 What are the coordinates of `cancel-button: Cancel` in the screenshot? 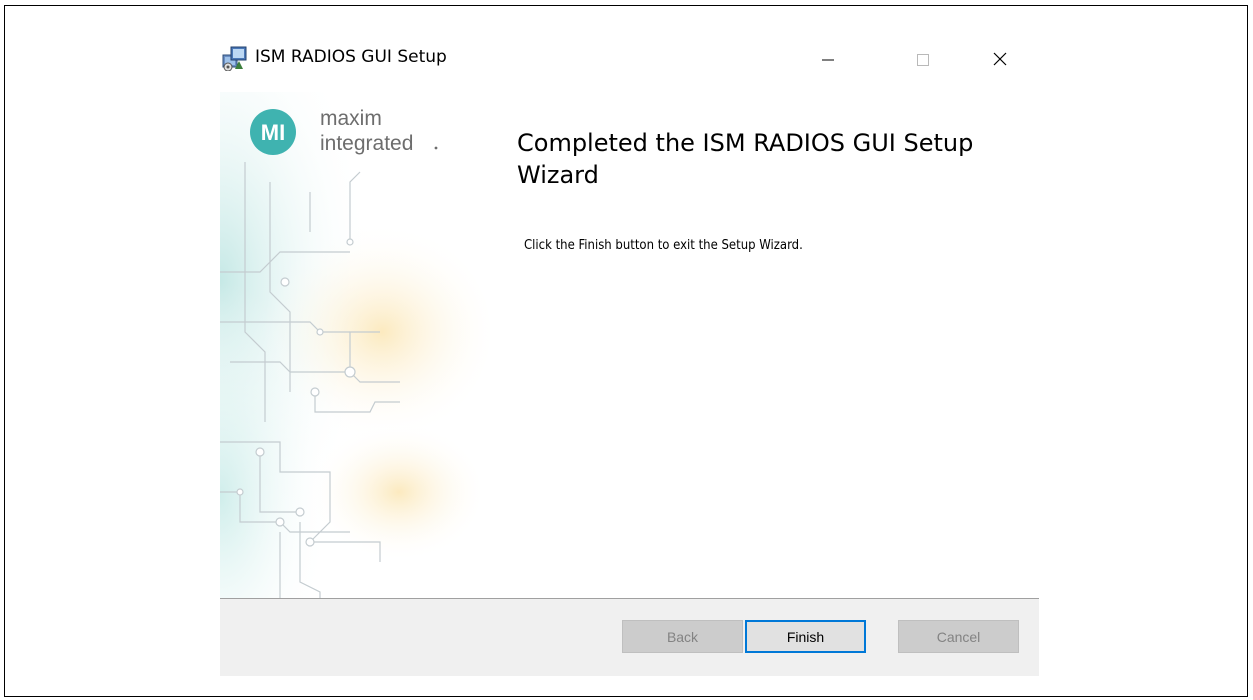 It's located at (958, 636).